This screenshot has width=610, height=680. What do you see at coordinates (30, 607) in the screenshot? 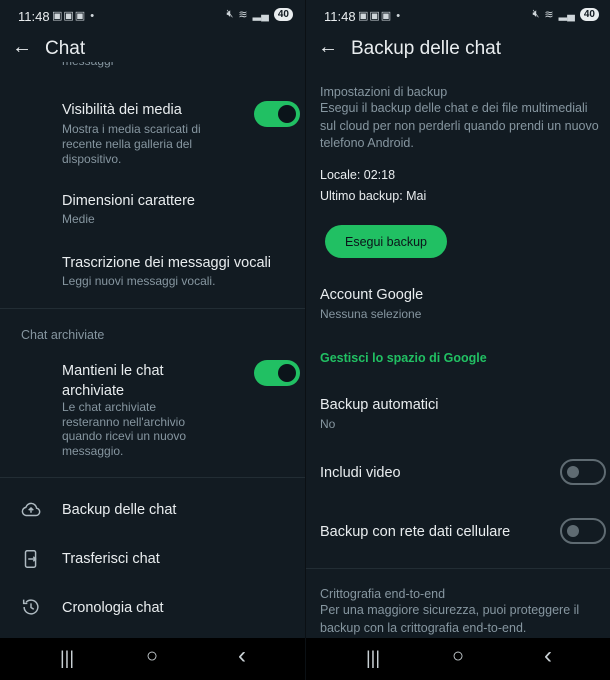
I see `history-icon` at bounding box center [30, 607].